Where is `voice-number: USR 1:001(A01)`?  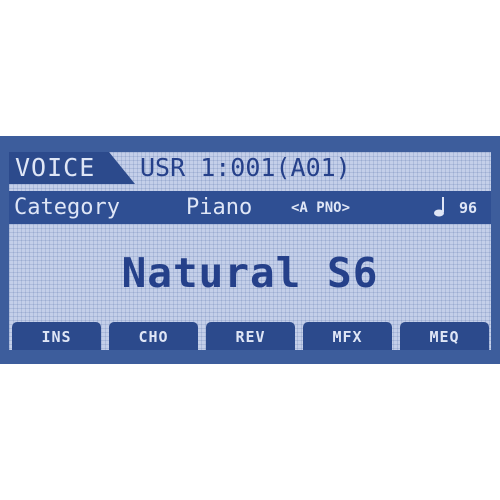 voice-number: USR 1:001(A01) is located at coordinates (245, 167).